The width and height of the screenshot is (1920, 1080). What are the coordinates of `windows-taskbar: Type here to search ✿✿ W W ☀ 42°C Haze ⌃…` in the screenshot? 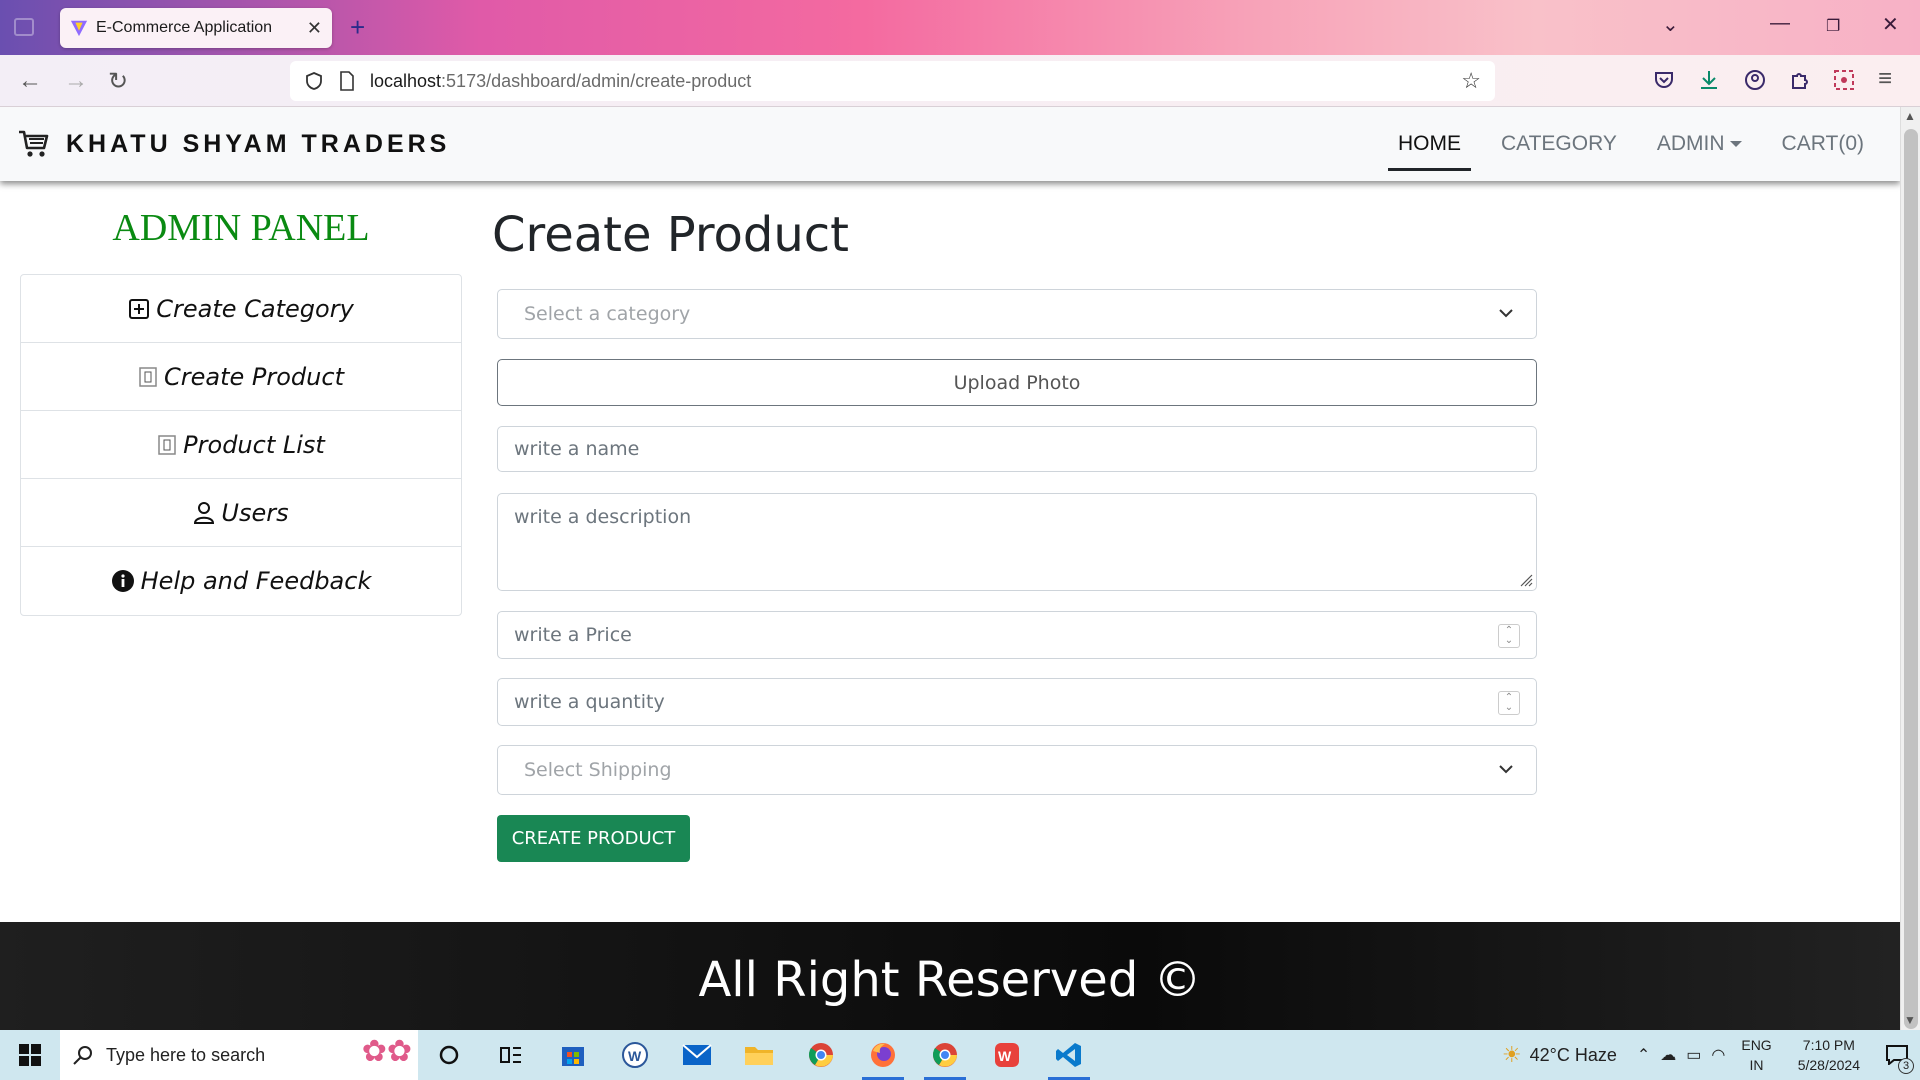 It's located at (960, 1055).